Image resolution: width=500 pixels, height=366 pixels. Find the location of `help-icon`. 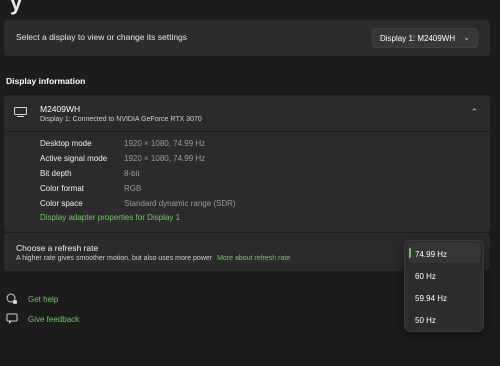

help-icon is located at coordinates (12, 299).